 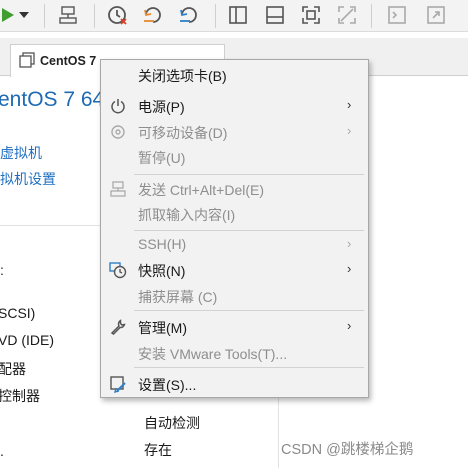 What do you see at coordinates (17, 313) in the screenshot?
I see `device-hard-disk: SCSI)` at bounding box center [17, 313].